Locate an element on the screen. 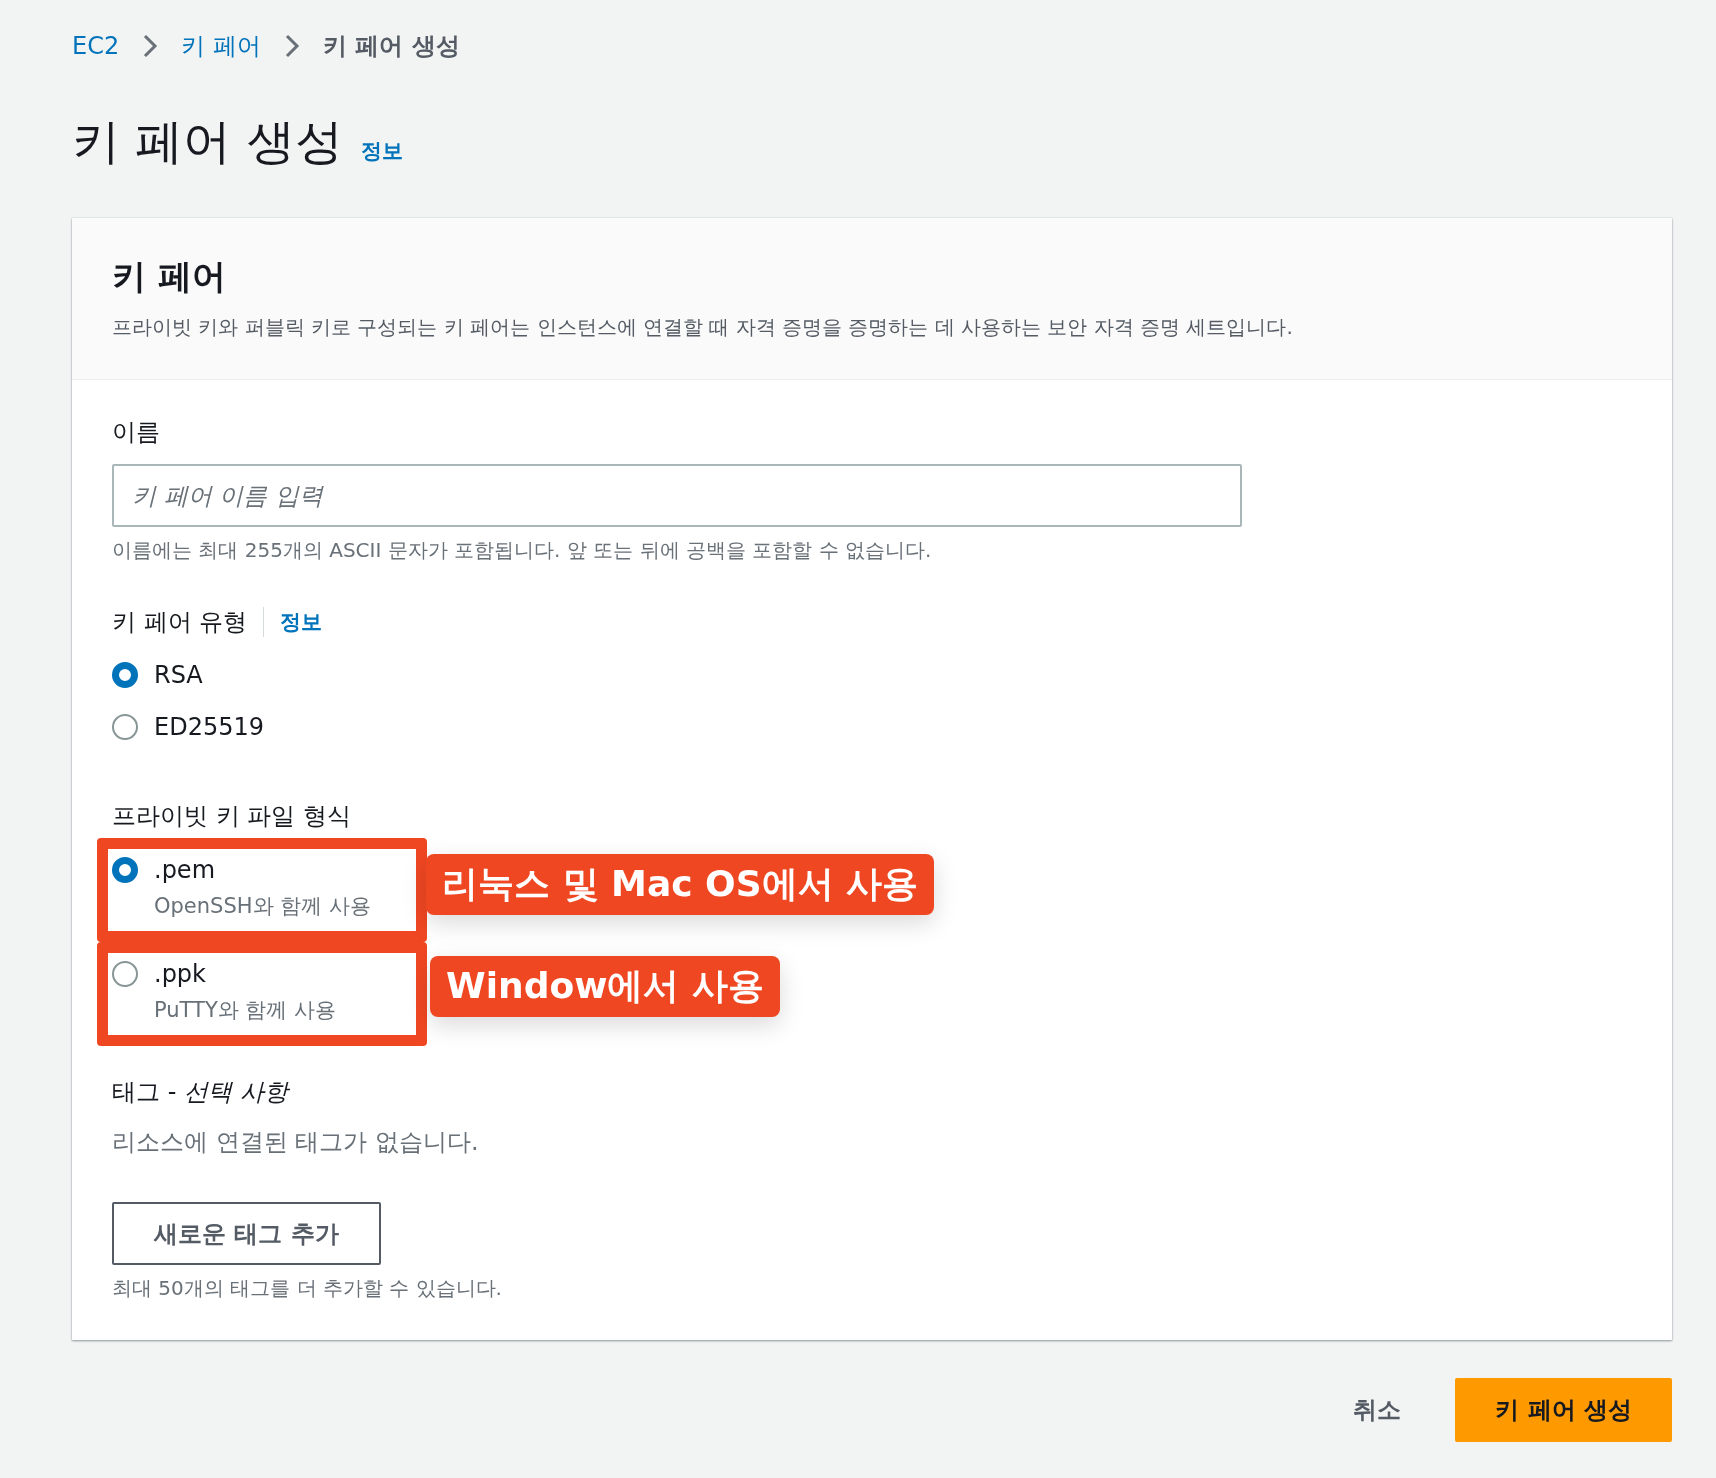 This screenshot has height=1478, width=1716. field-hint: 이름에는 최대 255개의 ASCII 문자가 포함됩니다. 앞 또는 뒤에 공백을 포함할 수 없습니다. is located at coordinates (522, 550).